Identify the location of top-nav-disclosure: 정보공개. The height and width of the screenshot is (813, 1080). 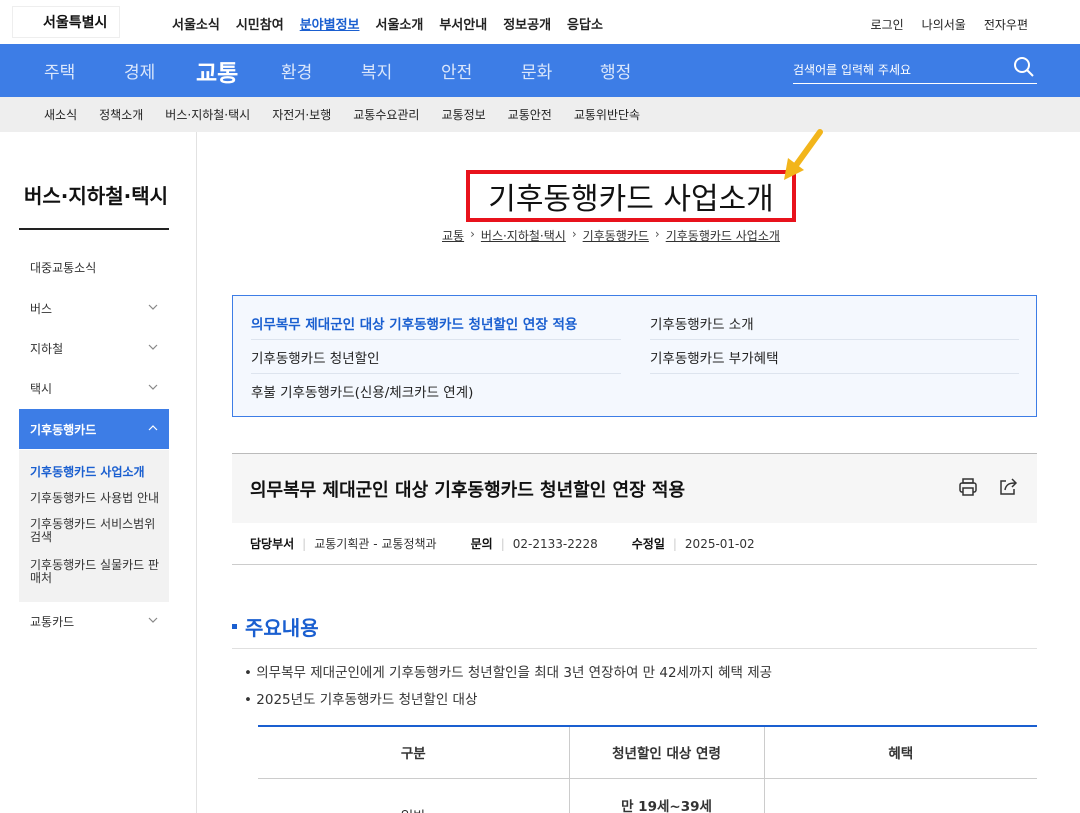
(527, 23).